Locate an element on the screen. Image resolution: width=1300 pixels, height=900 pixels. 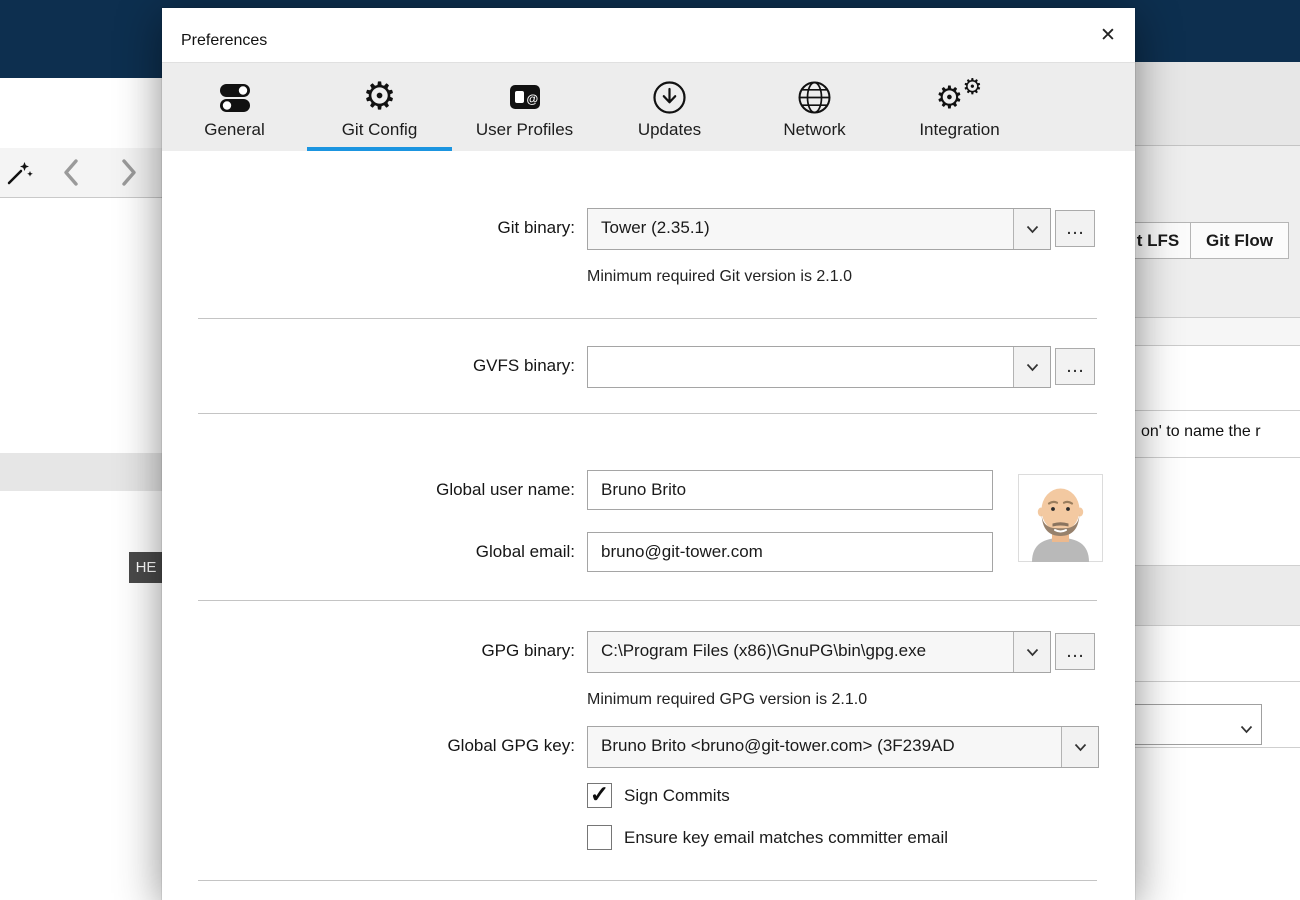
sign-commits-row: ✓ Sign Commits is located at coordinates (658, 795).